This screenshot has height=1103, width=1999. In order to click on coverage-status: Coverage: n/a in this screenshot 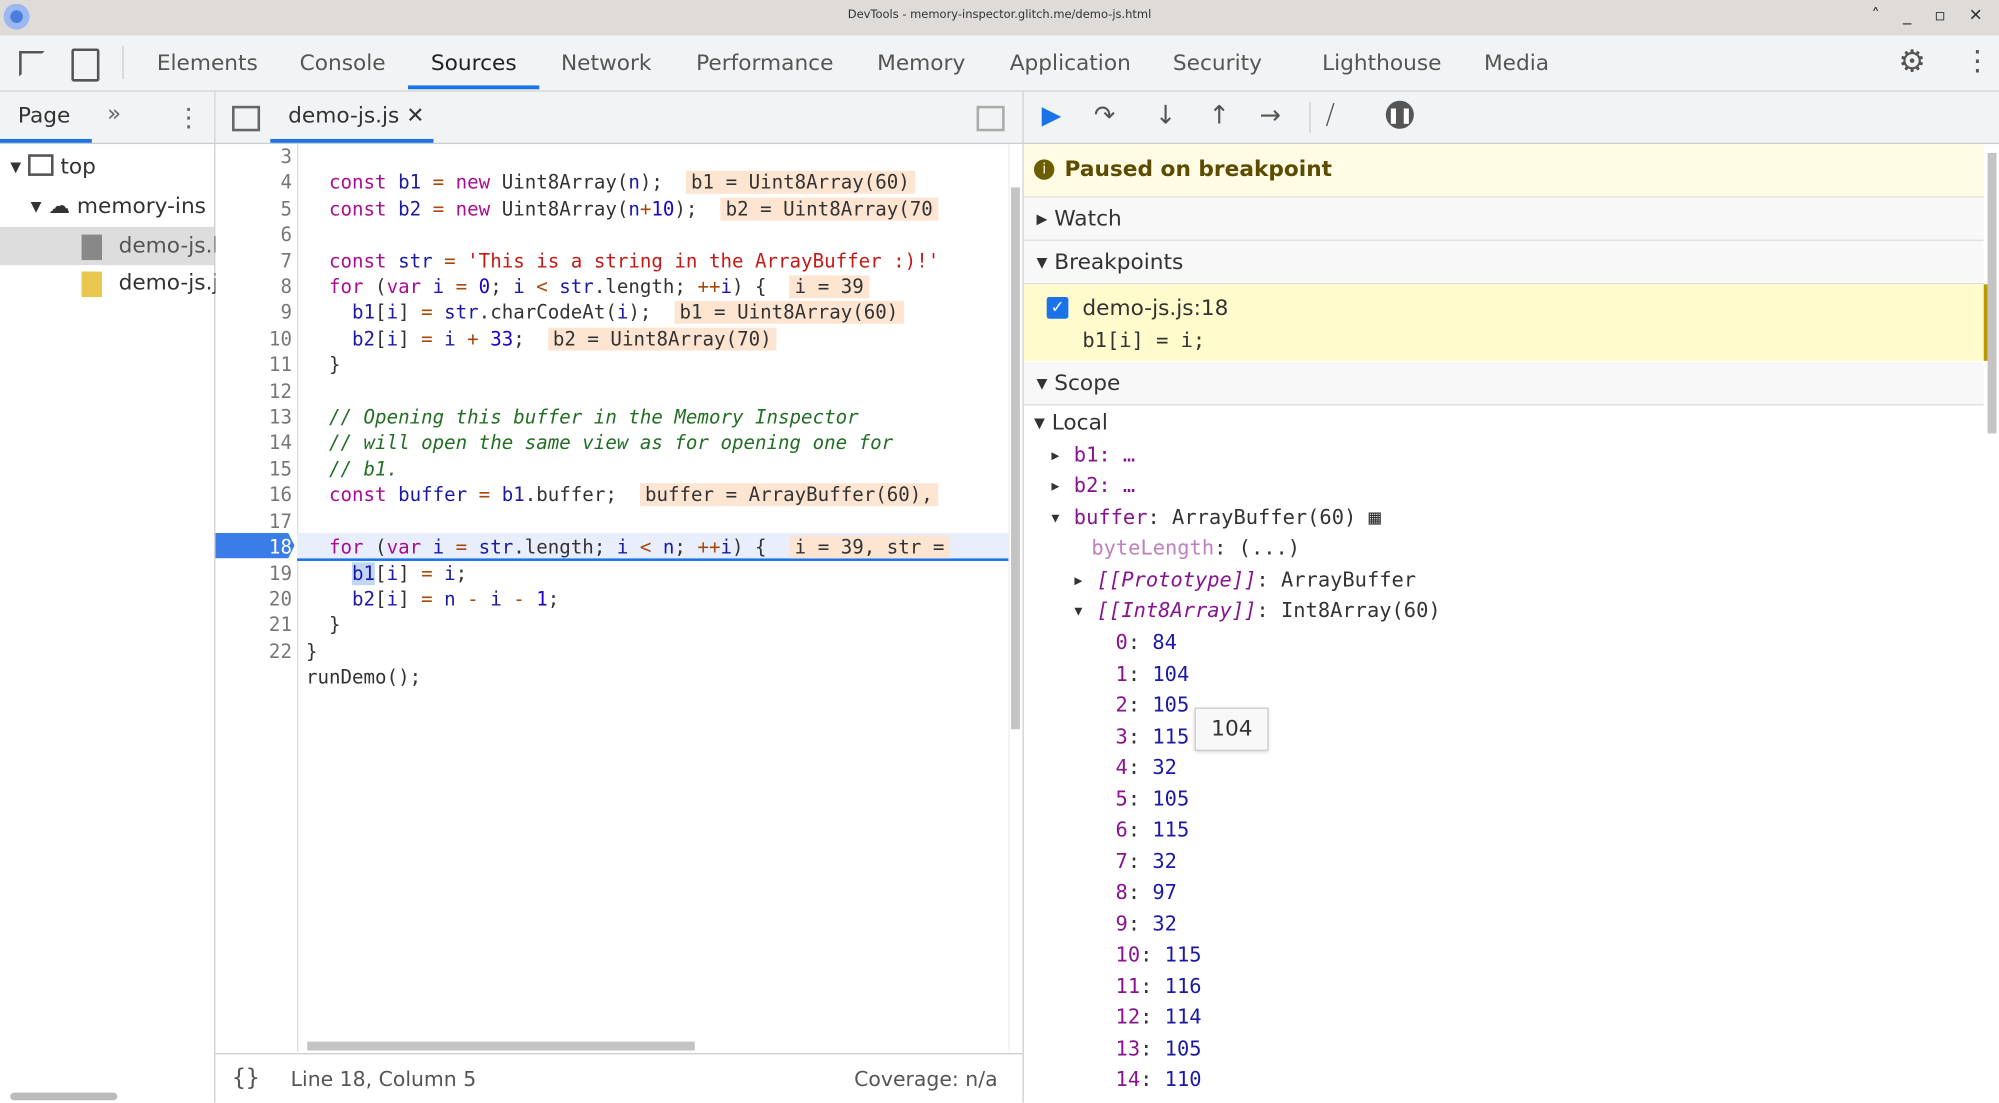, I will do `click(926, 1079)`.